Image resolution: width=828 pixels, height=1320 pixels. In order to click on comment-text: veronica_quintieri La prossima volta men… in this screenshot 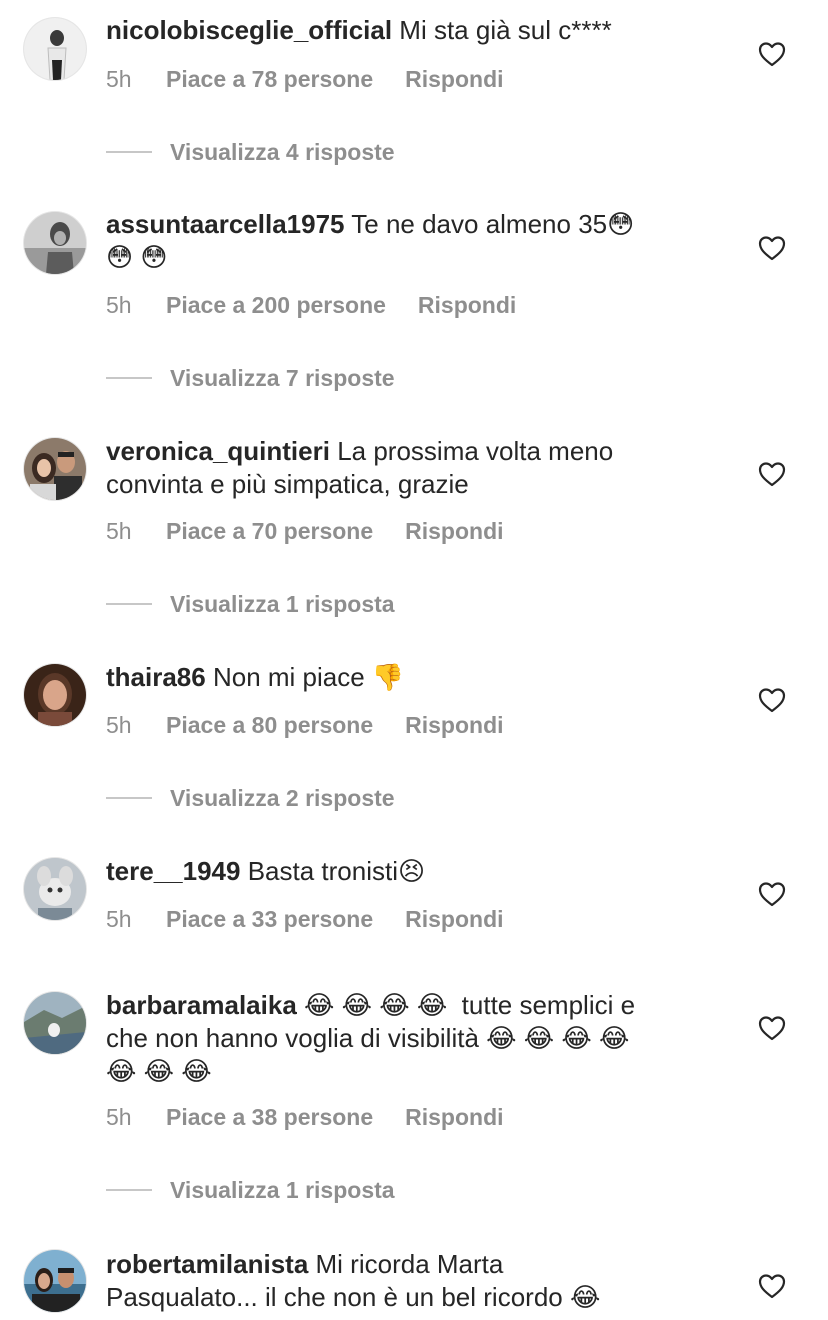, I will do `click(406, 468)`.